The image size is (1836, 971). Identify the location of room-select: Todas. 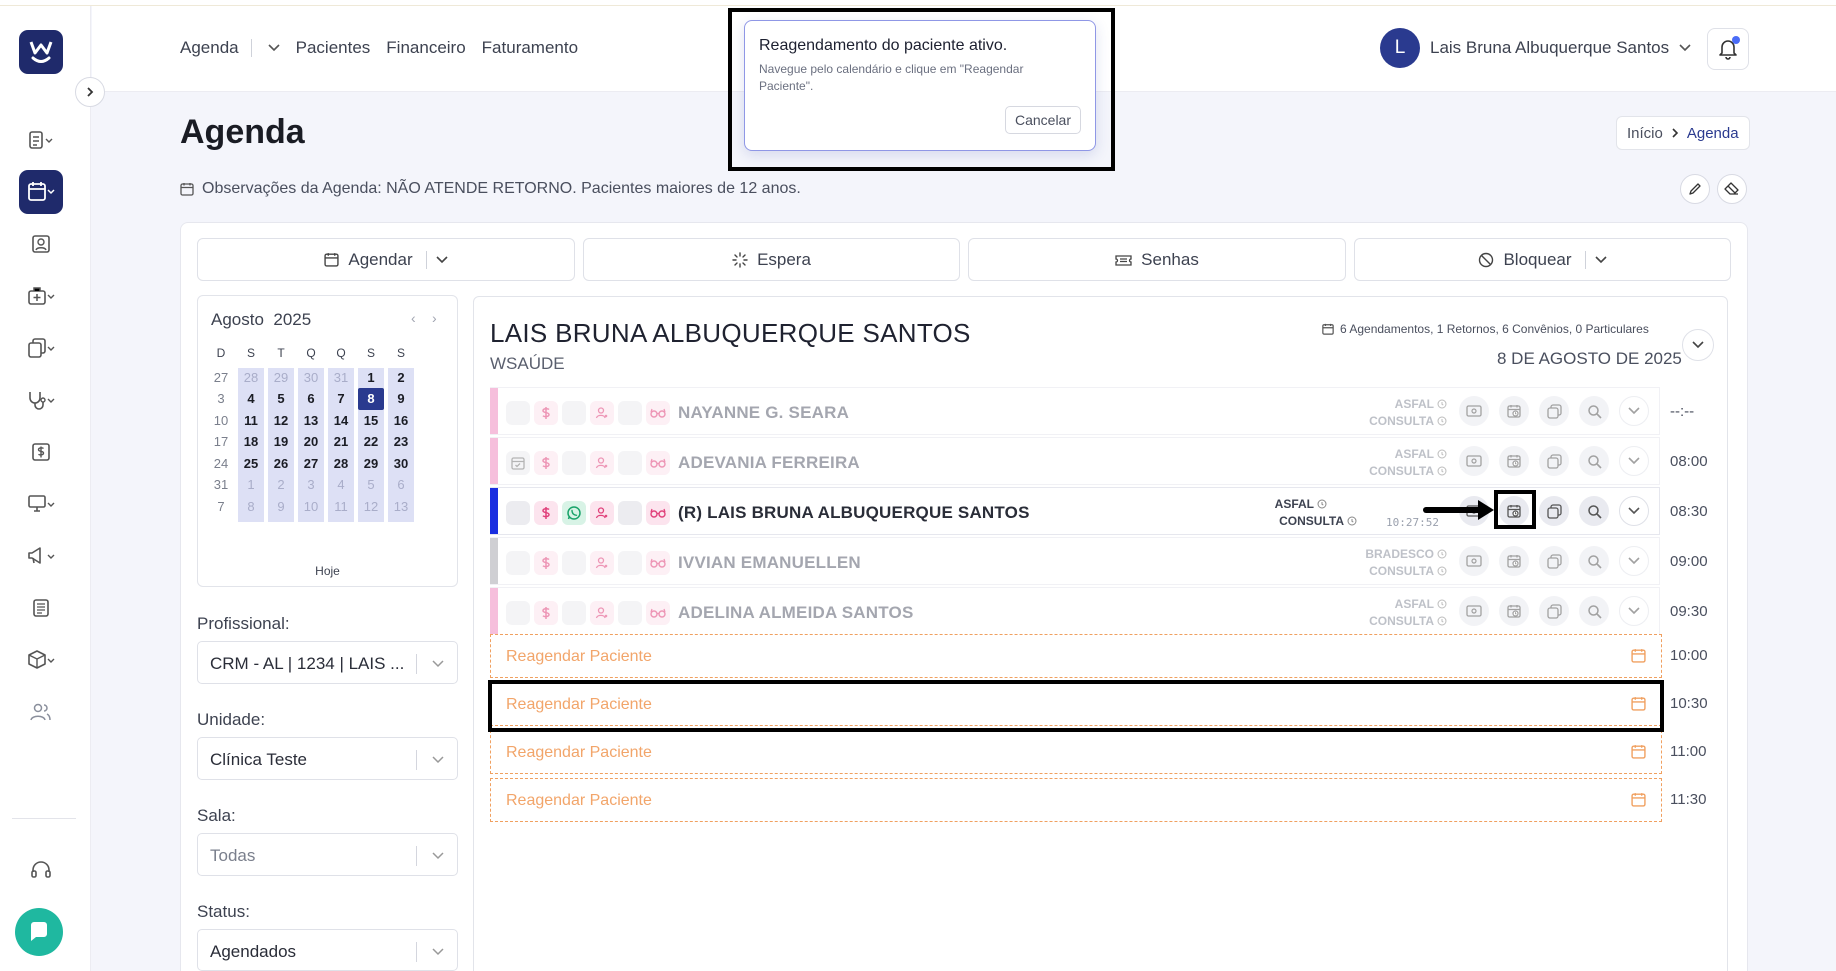
(327, 854).